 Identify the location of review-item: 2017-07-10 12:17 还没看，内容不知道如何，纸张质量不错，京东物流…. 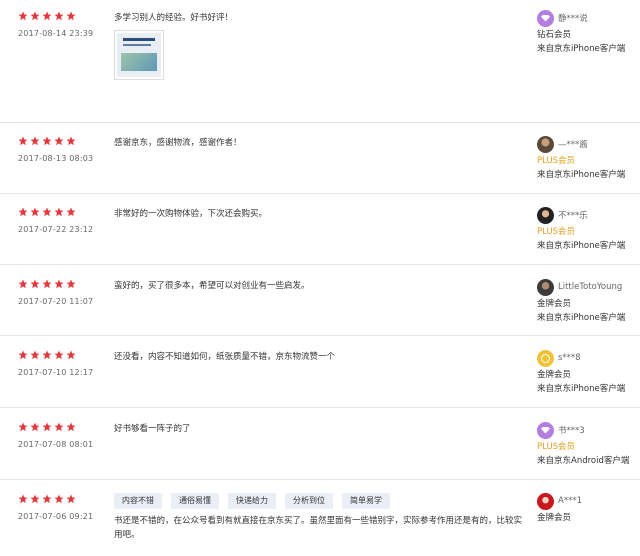
(320, 372).